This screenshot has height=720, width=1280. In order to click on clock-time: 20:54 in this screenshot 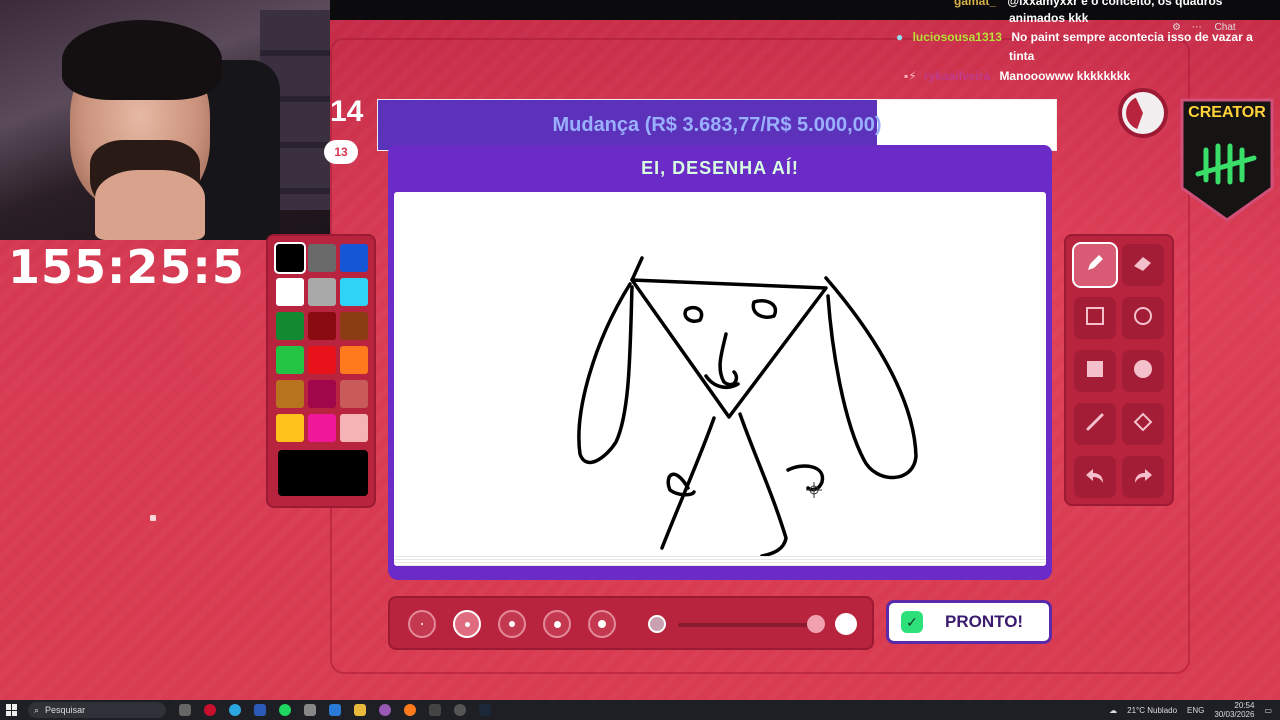, I will do `click(1244, 705)`.